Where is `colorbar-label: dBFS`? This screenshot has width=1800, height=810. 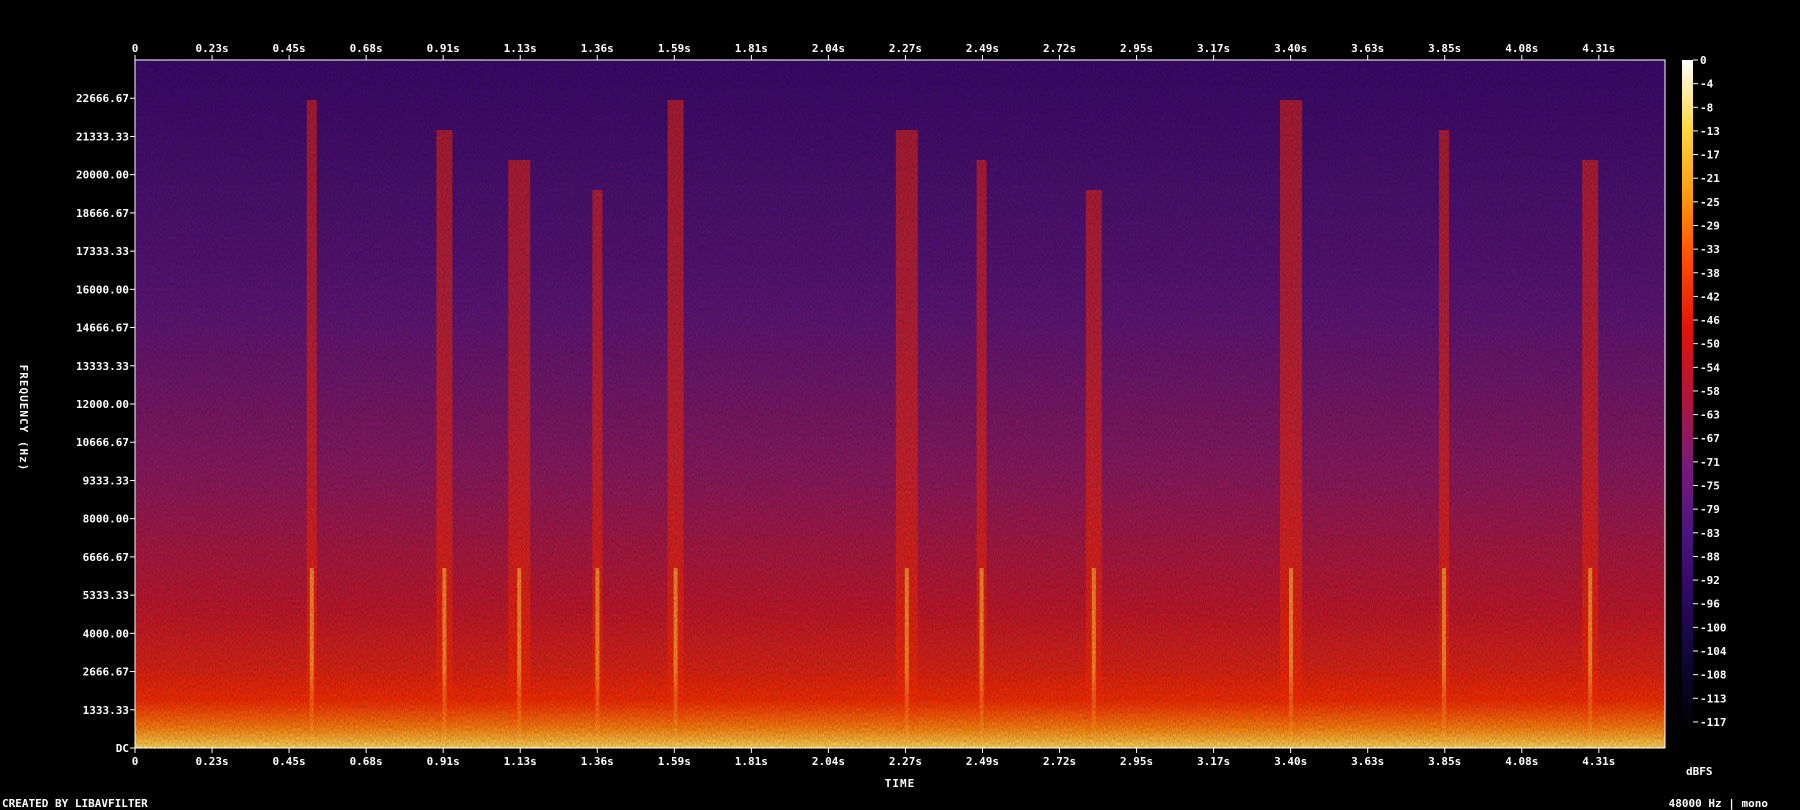 colorbar-label: dBFS is located at coordinates (1699, 771).